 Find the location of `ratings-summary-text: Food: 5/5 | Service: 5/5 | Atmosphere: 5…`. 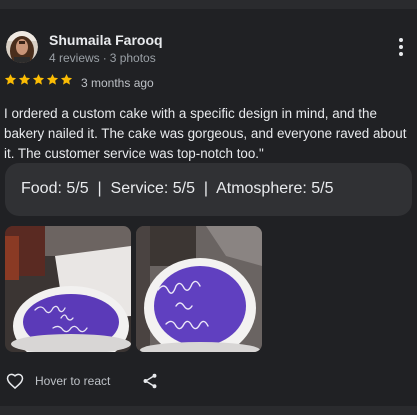

ratings-summary-text: Food: 5/5 | Service: 5/5 | Atmosphere: 5… is located at coordinates (177, 188).